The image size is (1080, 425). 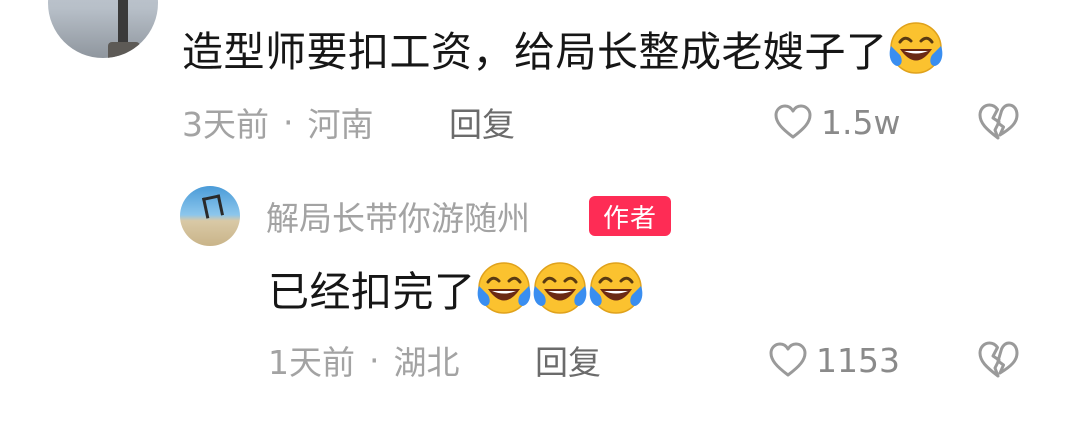 I want to click on reply-location: 湖北, so click(x=426, y=362).